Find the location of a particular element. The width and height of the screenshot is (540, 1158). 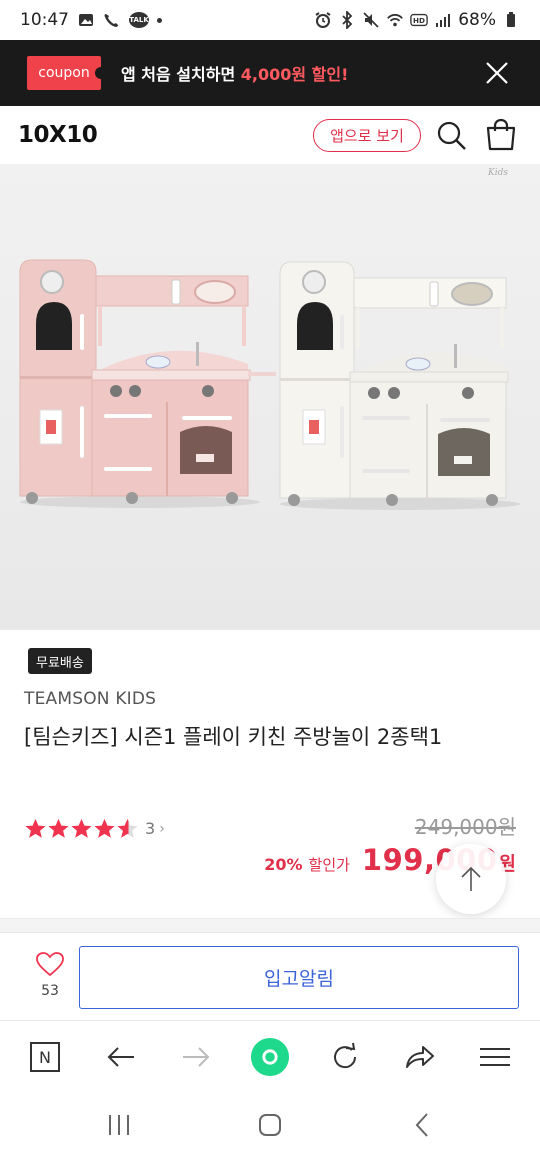

home-icon is located at coordinates (270, 1125).